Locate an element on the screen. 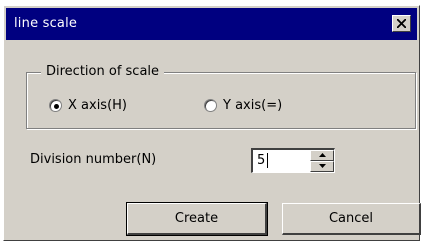  division-number-stepper: 5 is located at coordinates (293, 160).